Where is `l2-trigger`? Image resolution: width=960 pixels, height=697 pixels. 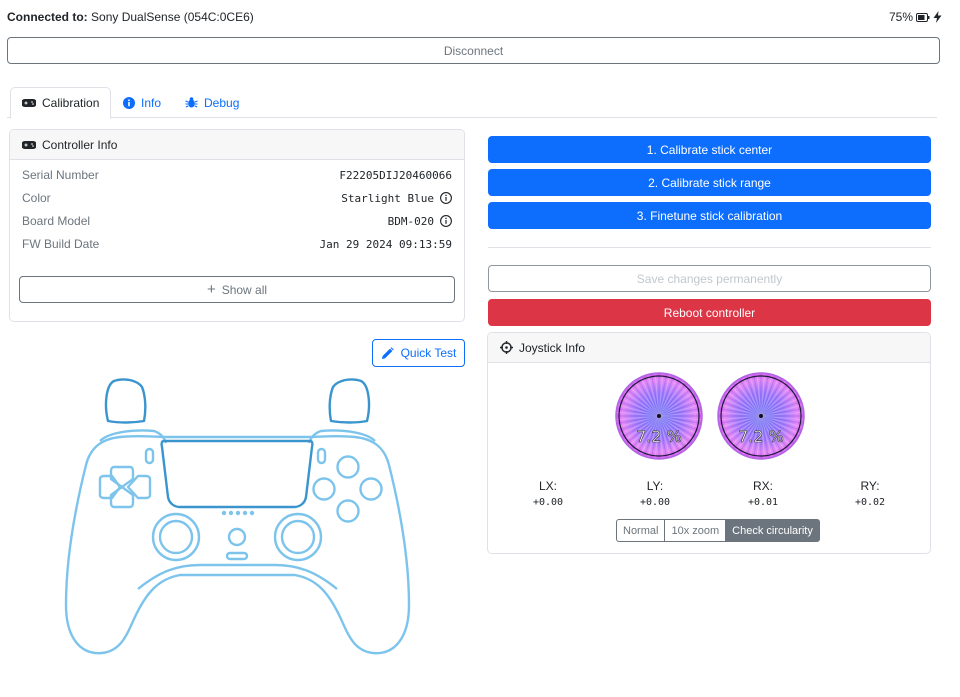
l2-trigger is located at coordinates (125, 401).